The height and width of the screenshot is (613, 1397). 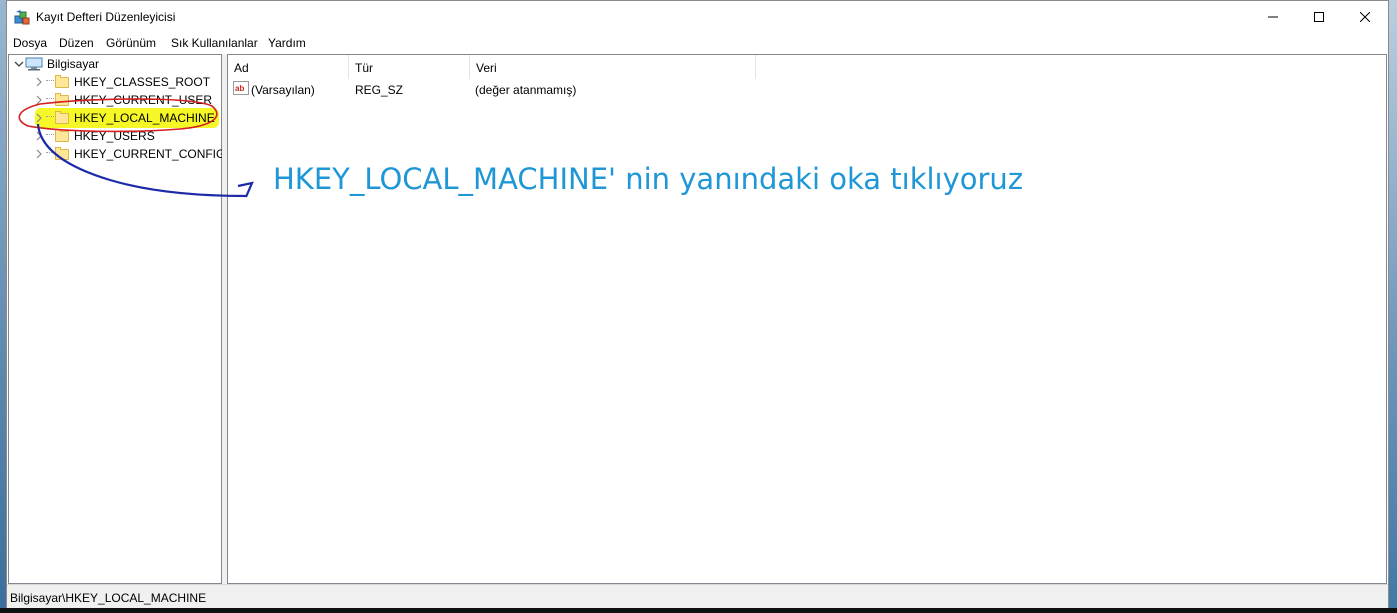 I want to click on value-type: REG_SZ, so click(x=379, y=90).